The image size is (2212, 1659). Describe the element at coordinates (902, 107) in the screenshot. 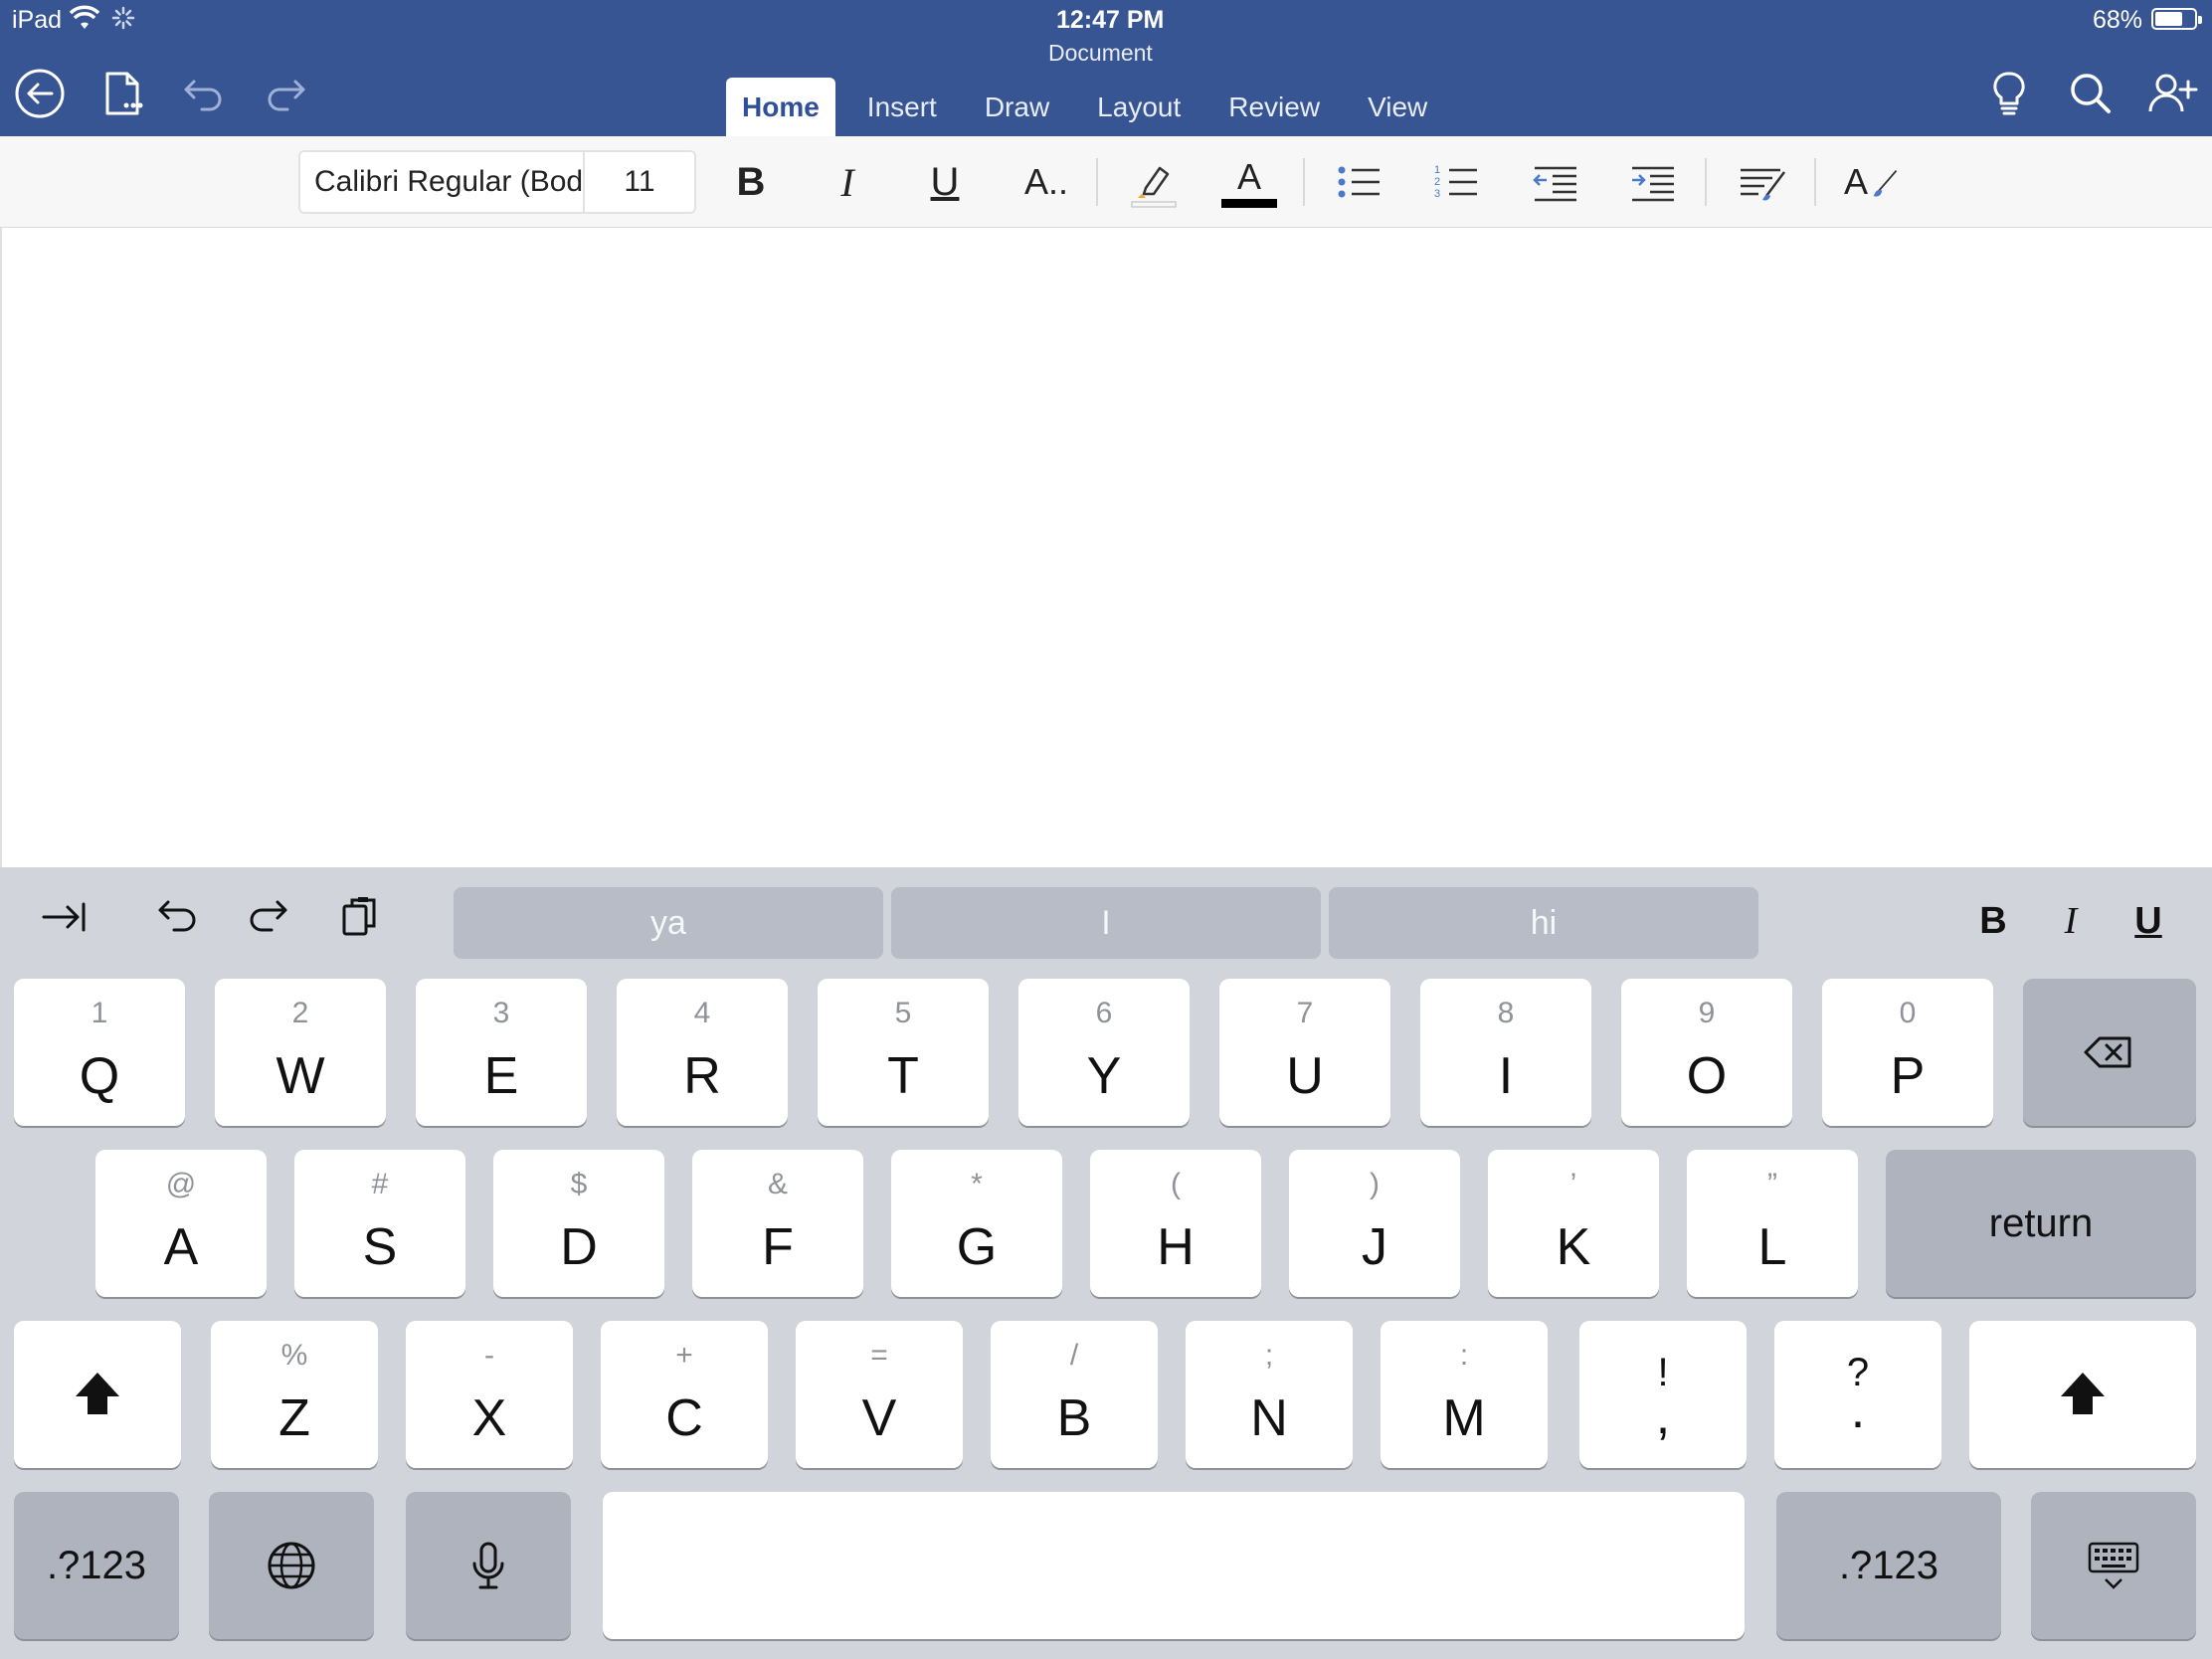

I see `tab-insert: Insert` at that location.